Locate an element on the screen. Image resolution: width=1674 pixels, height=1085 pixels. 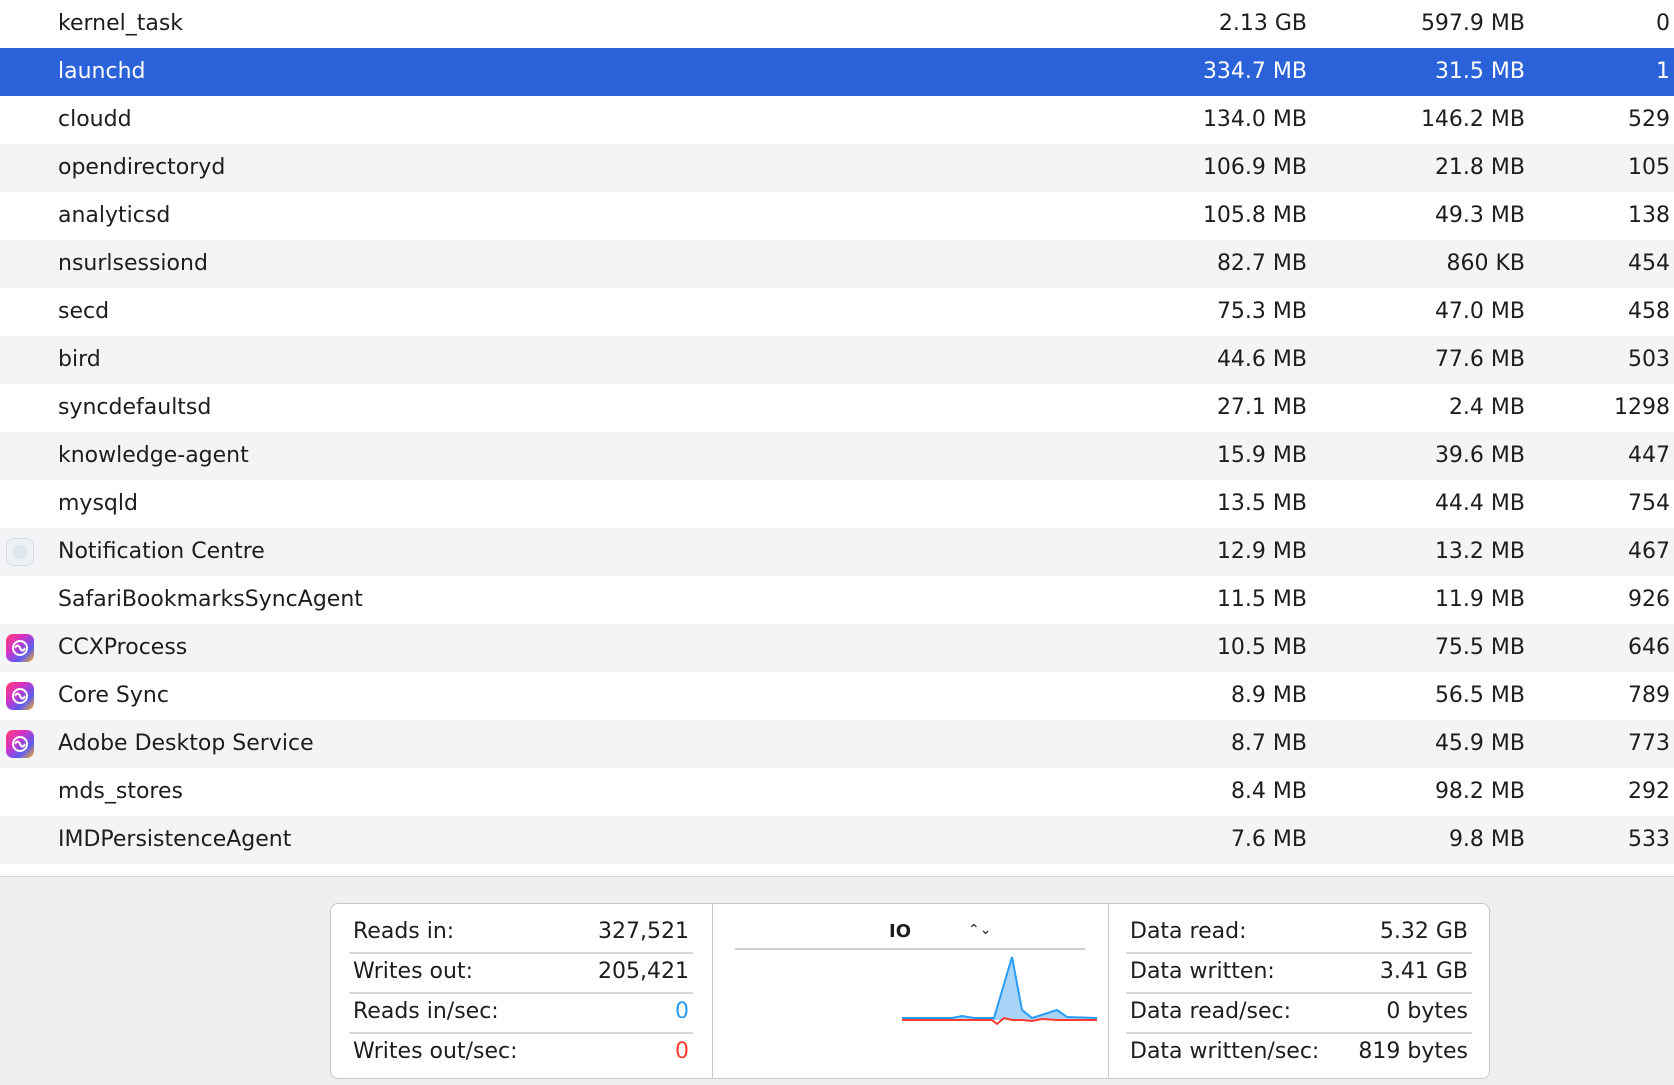
process-compressed-memory: 860 KB is located at coordinates (1485, 263).